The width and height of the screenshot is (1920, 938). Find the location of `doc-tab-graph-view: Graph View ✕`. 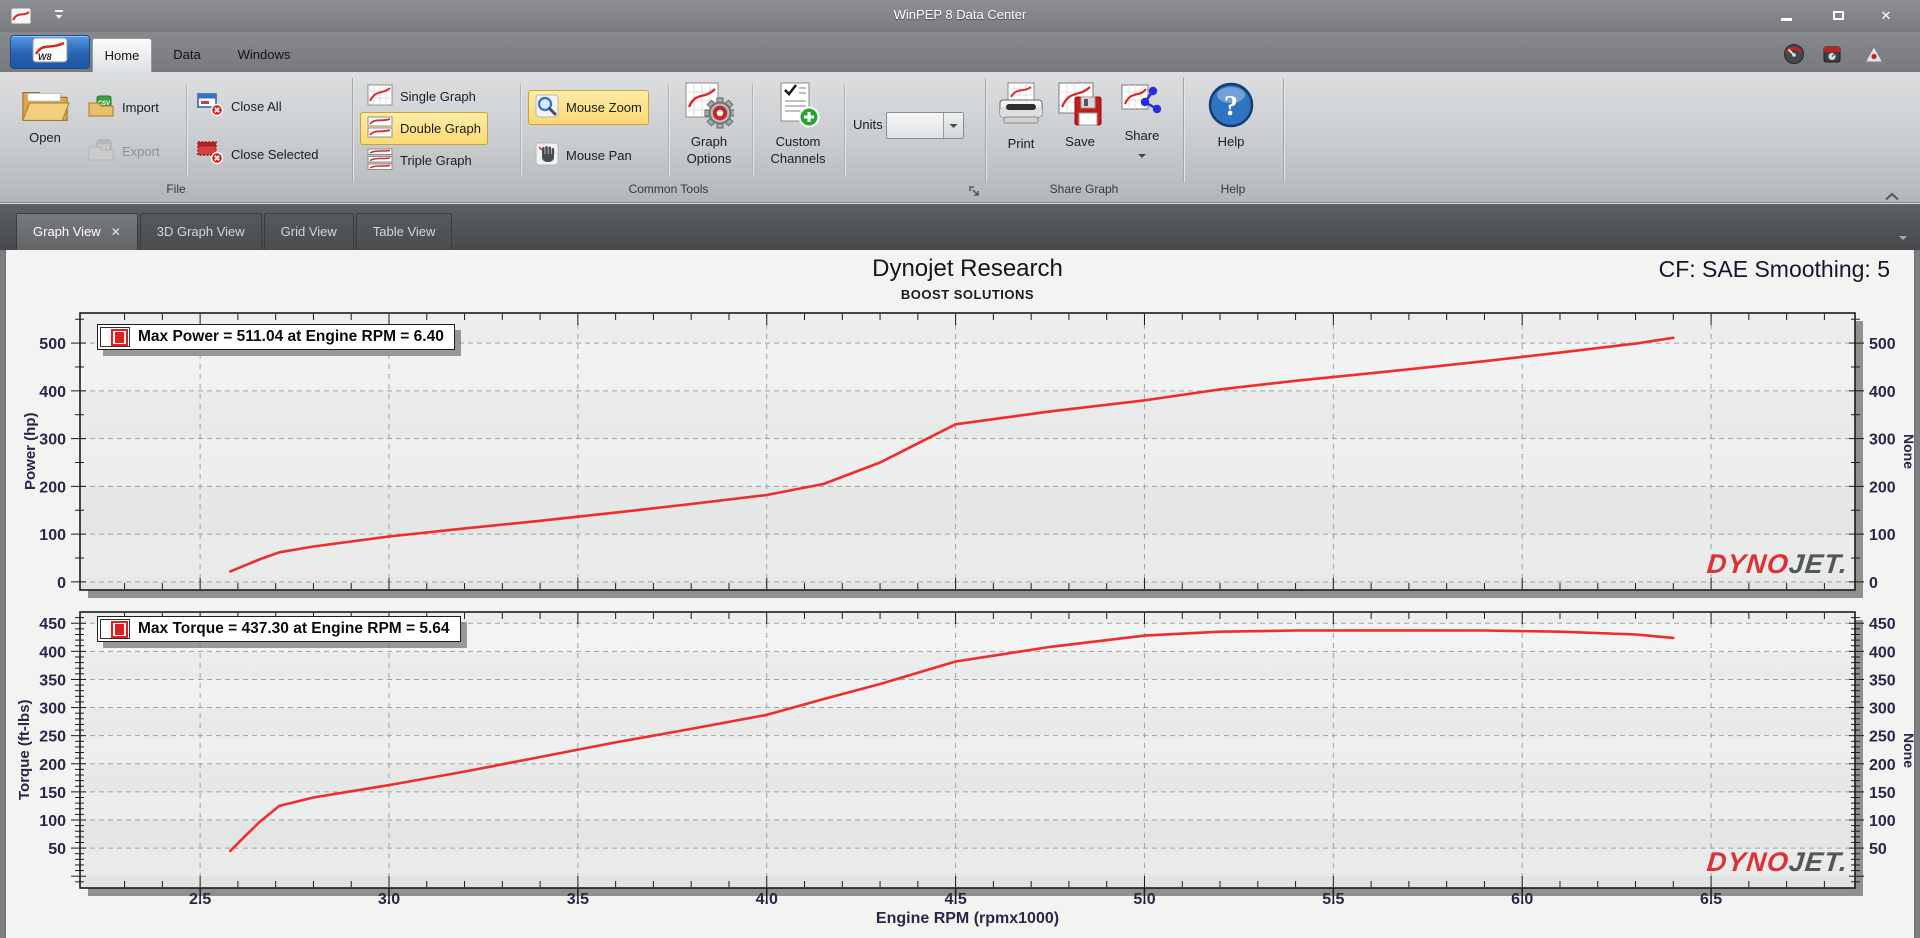

doc-tab-graph-view: Graph View ✕ is located at coordinates (77, 231).